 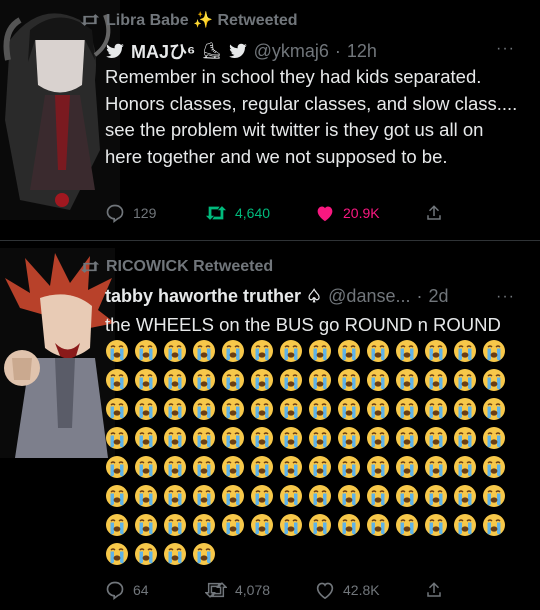 What do you see at coordinates (141, 590) in the screenshot?
I see `reply-count: 64` at bounding box center [141, 590].